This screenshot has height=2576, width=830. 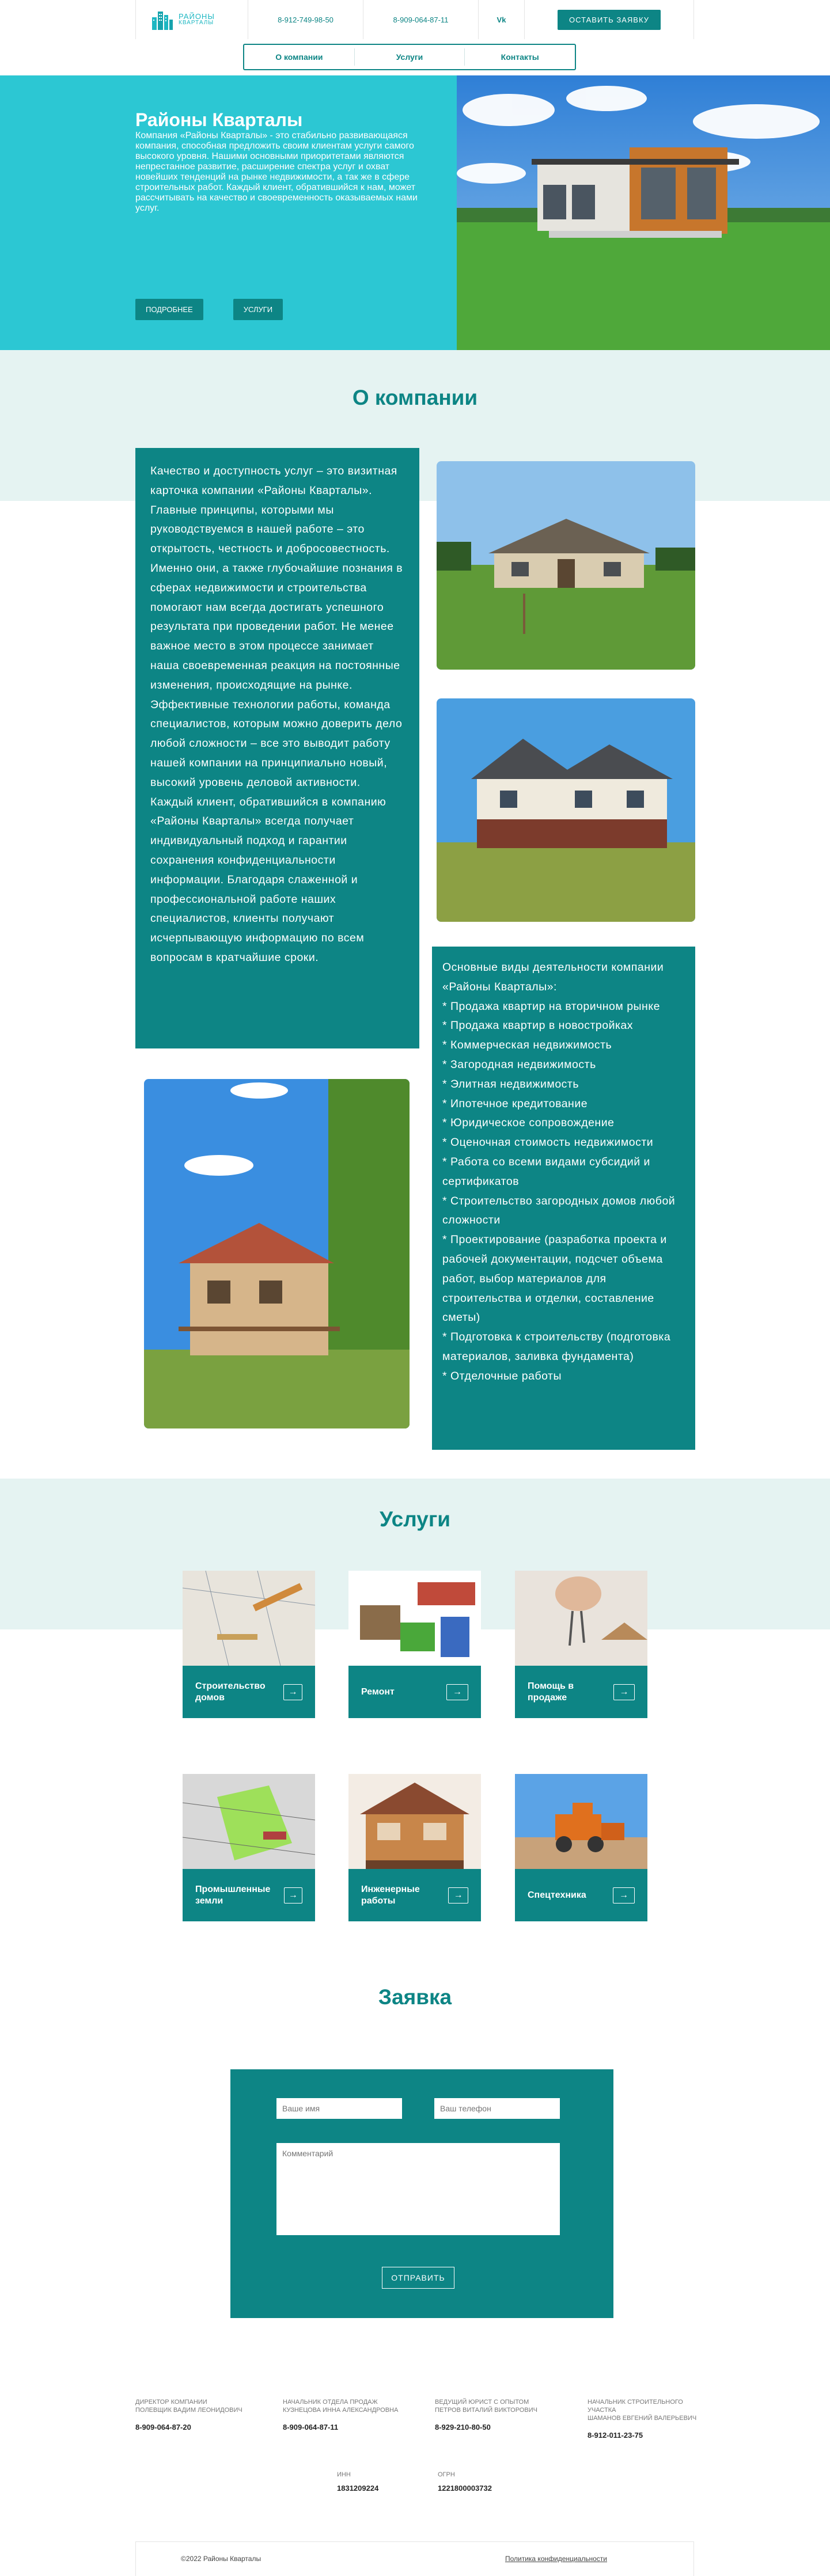 I want to click on more-button: ПОДРОБНЕЕ, so click(x=169, y=309).